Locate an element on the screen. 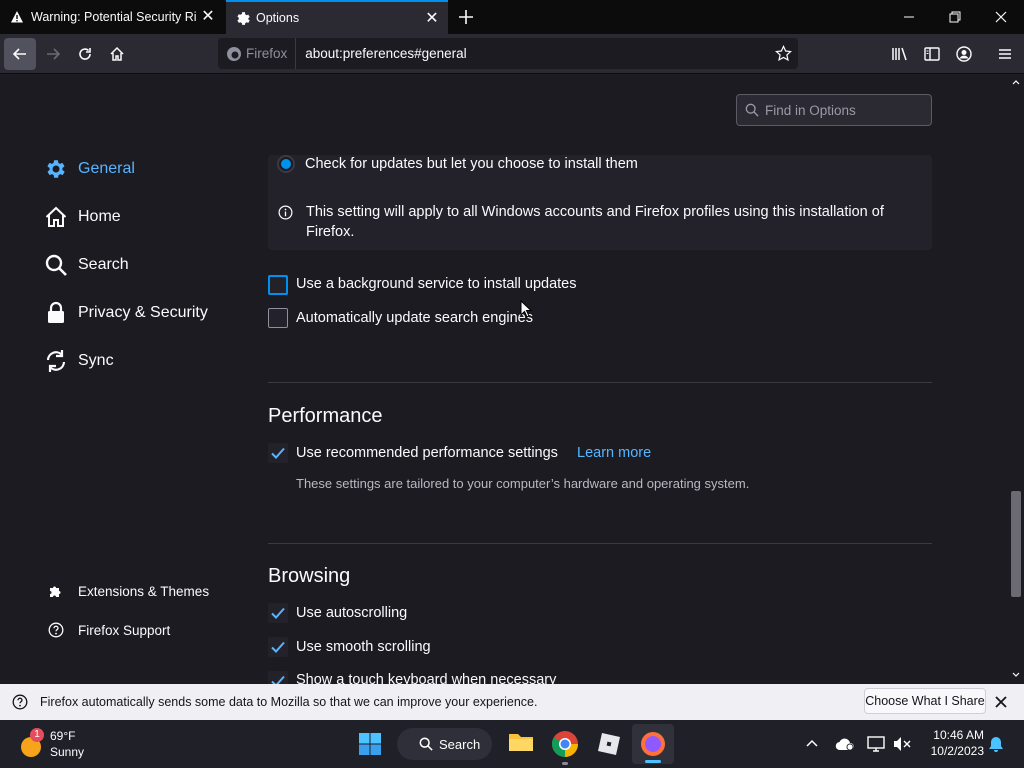 This screenshot has height=768, width=1024. library-button is located at coordinates (900, 54).